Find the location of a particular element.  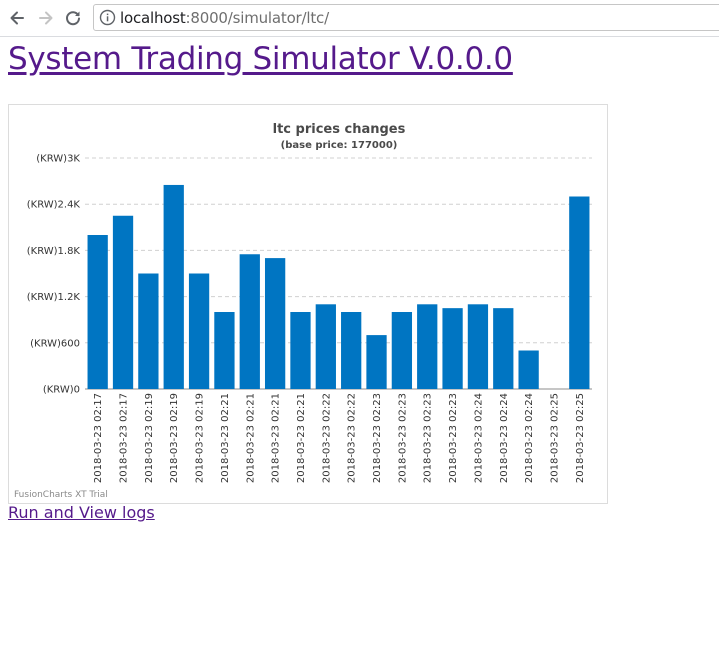

forward-arrow-icon is located at coordinates (46, 18).